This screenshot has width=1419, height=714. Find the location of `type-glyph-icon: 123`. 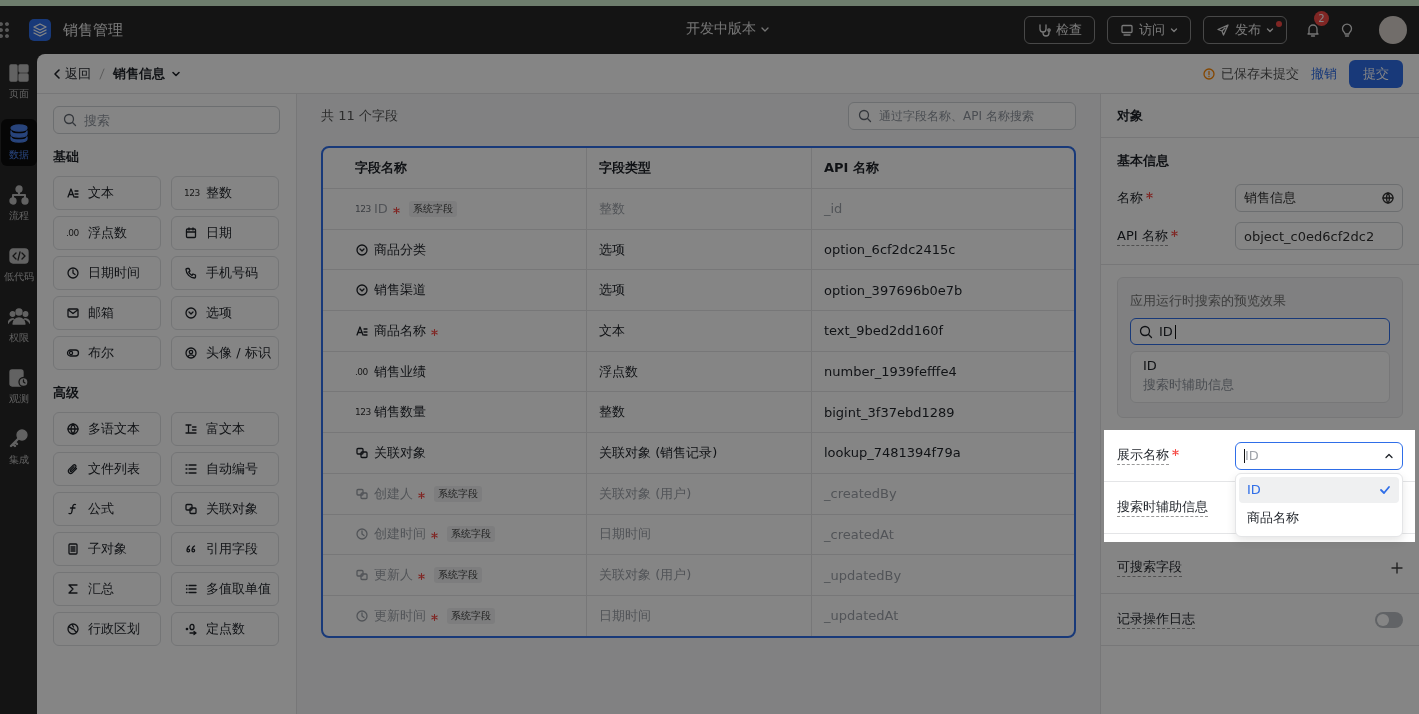

type-glyph-icon: 123 is located at coordinates (191, 193).